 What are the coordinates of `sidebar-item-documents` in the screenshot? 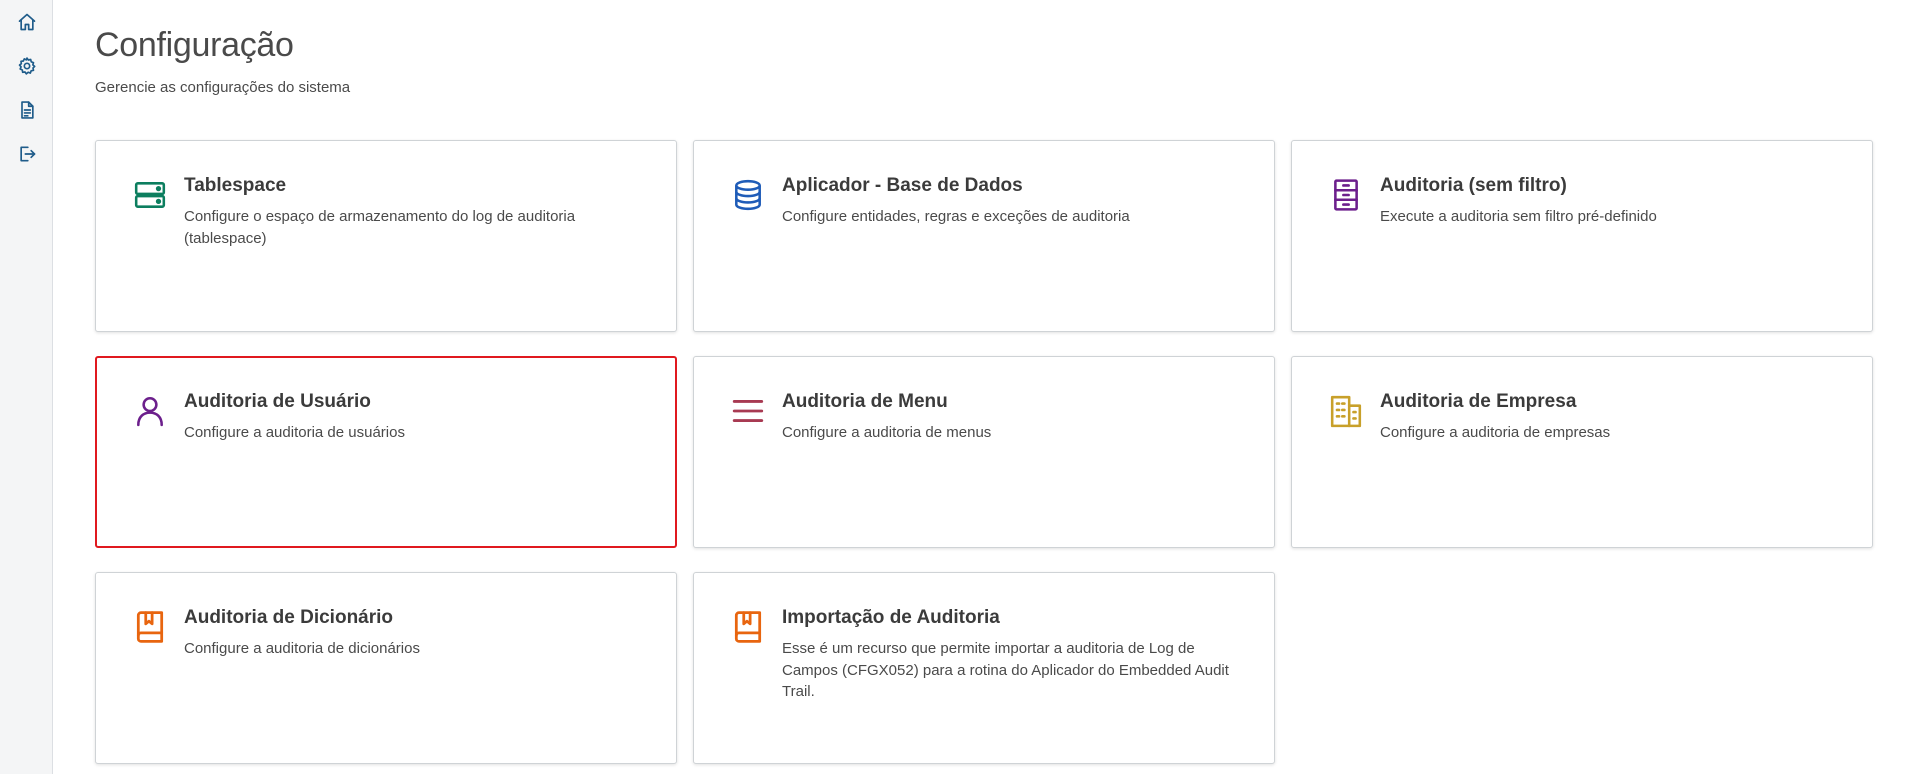 It's located at (27, 110).